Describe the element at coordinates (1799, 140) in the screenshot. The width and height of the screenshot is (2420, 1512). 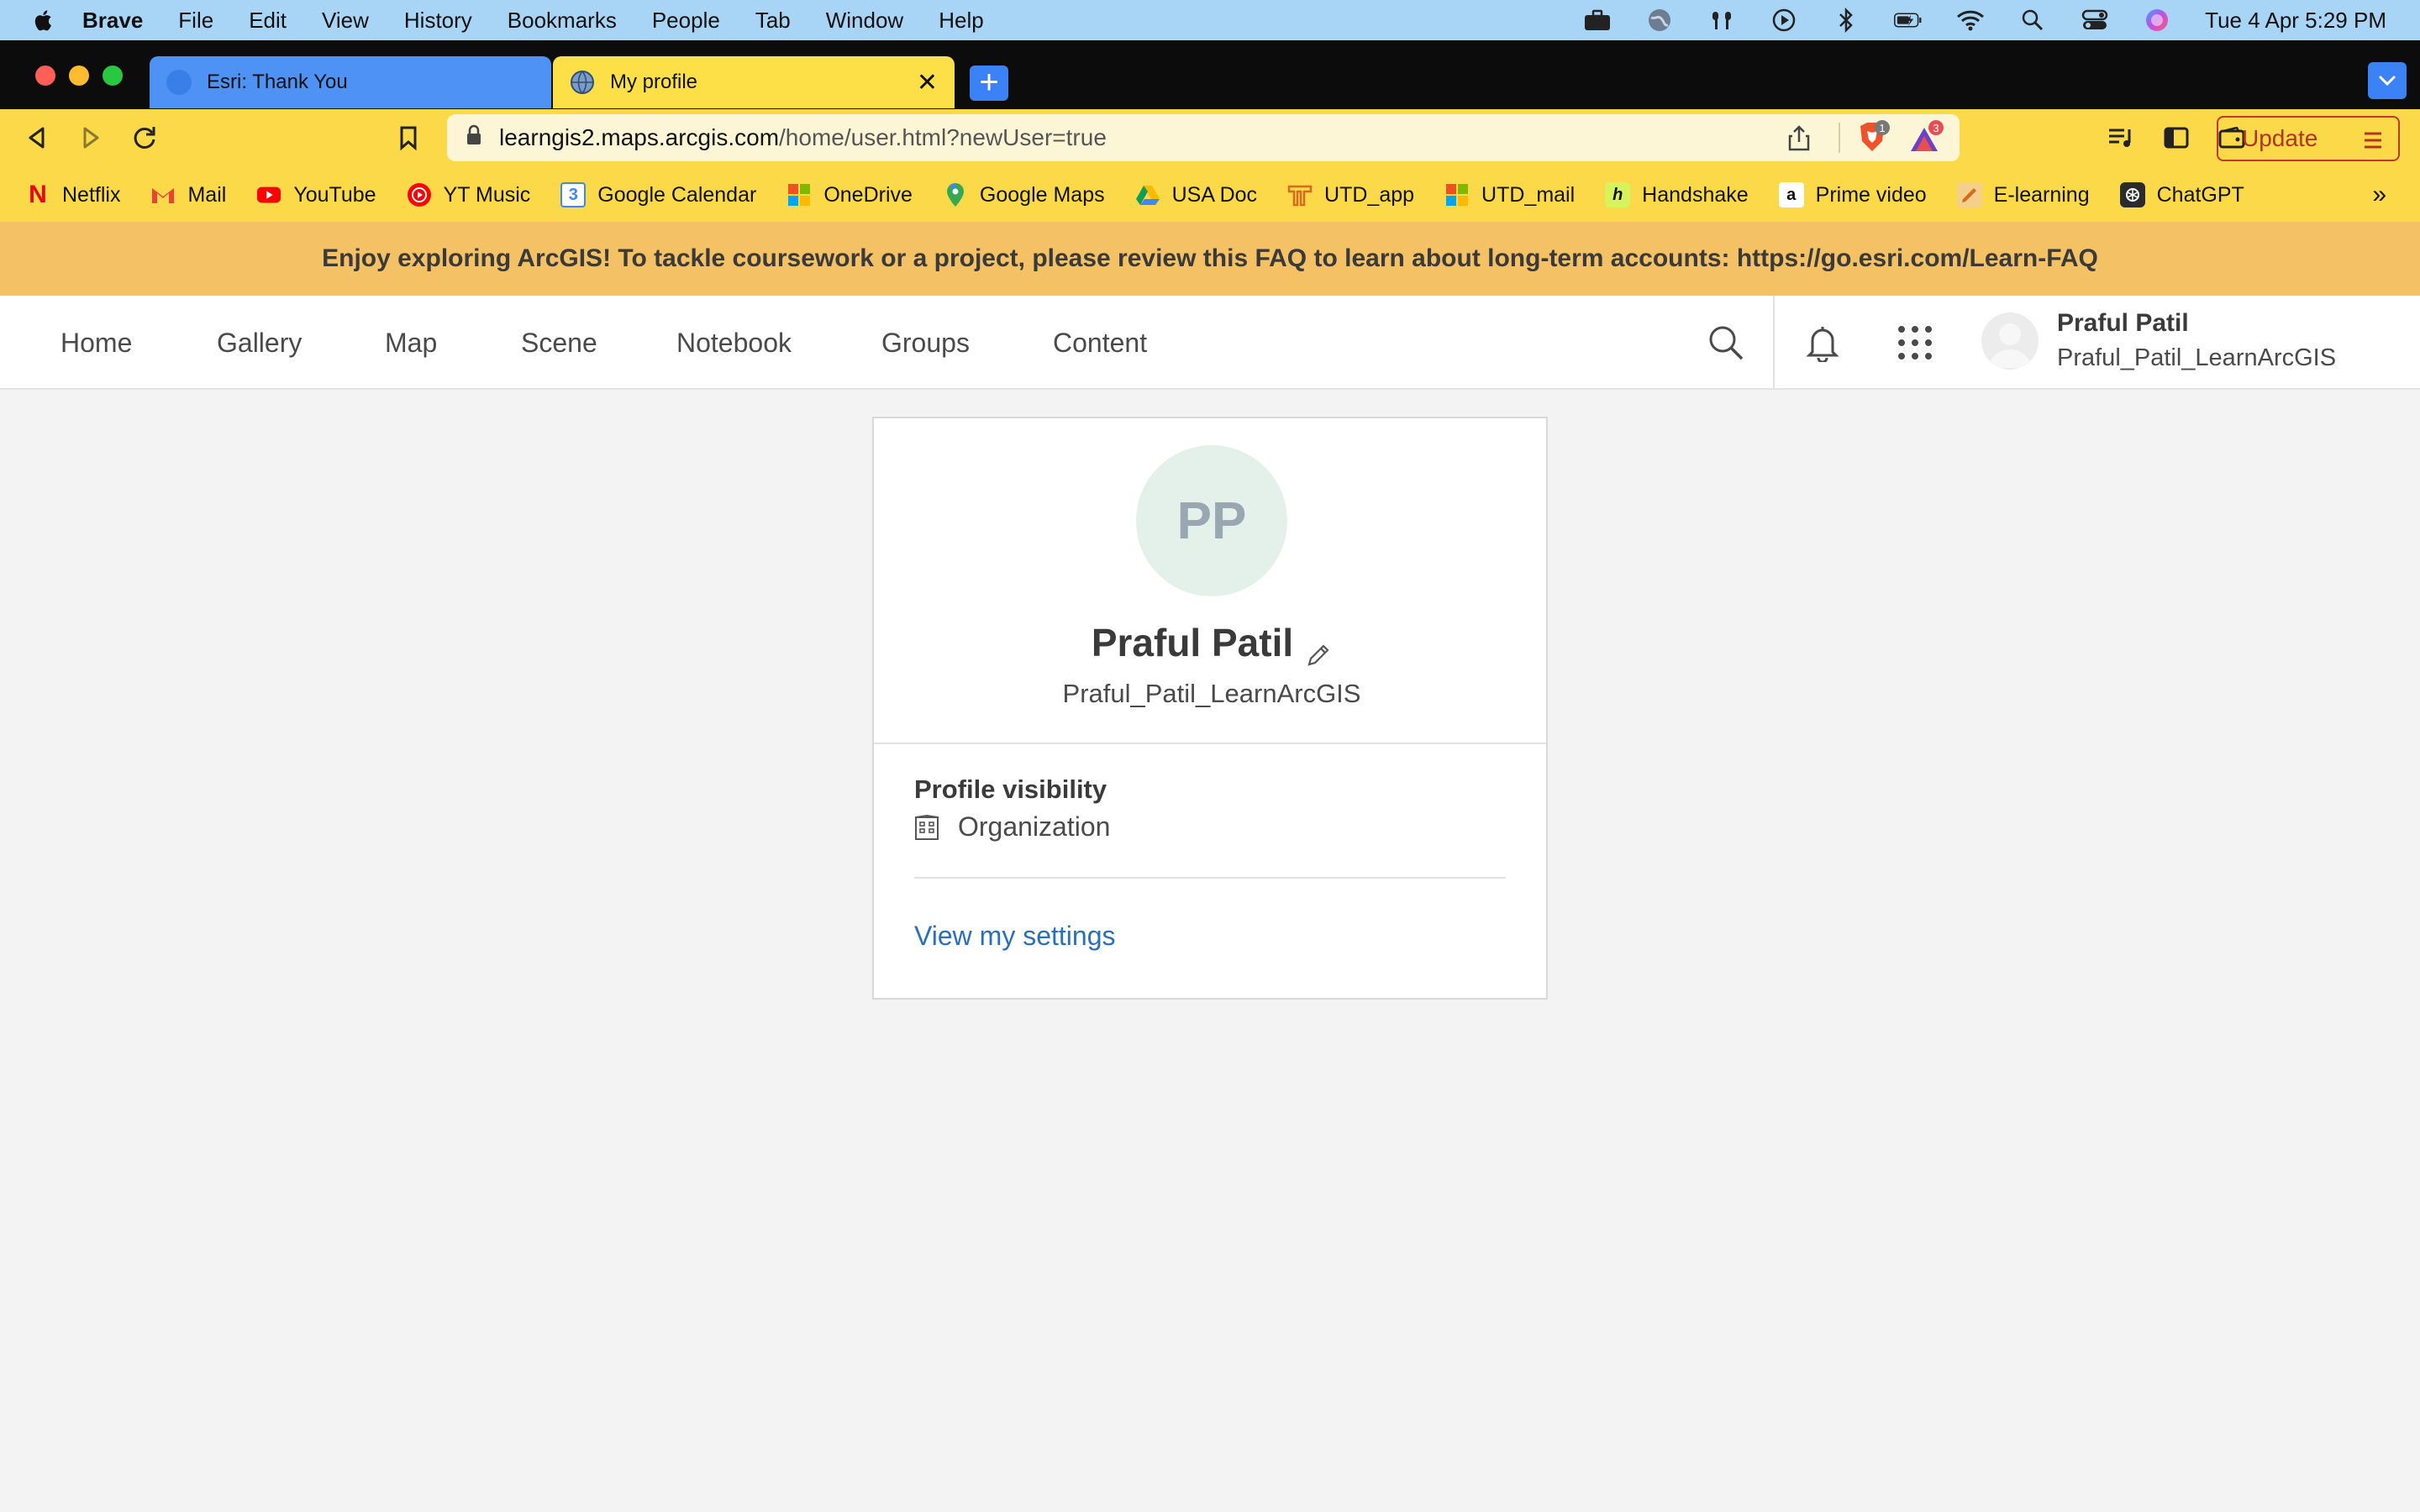
I see `share-icon` at that location.